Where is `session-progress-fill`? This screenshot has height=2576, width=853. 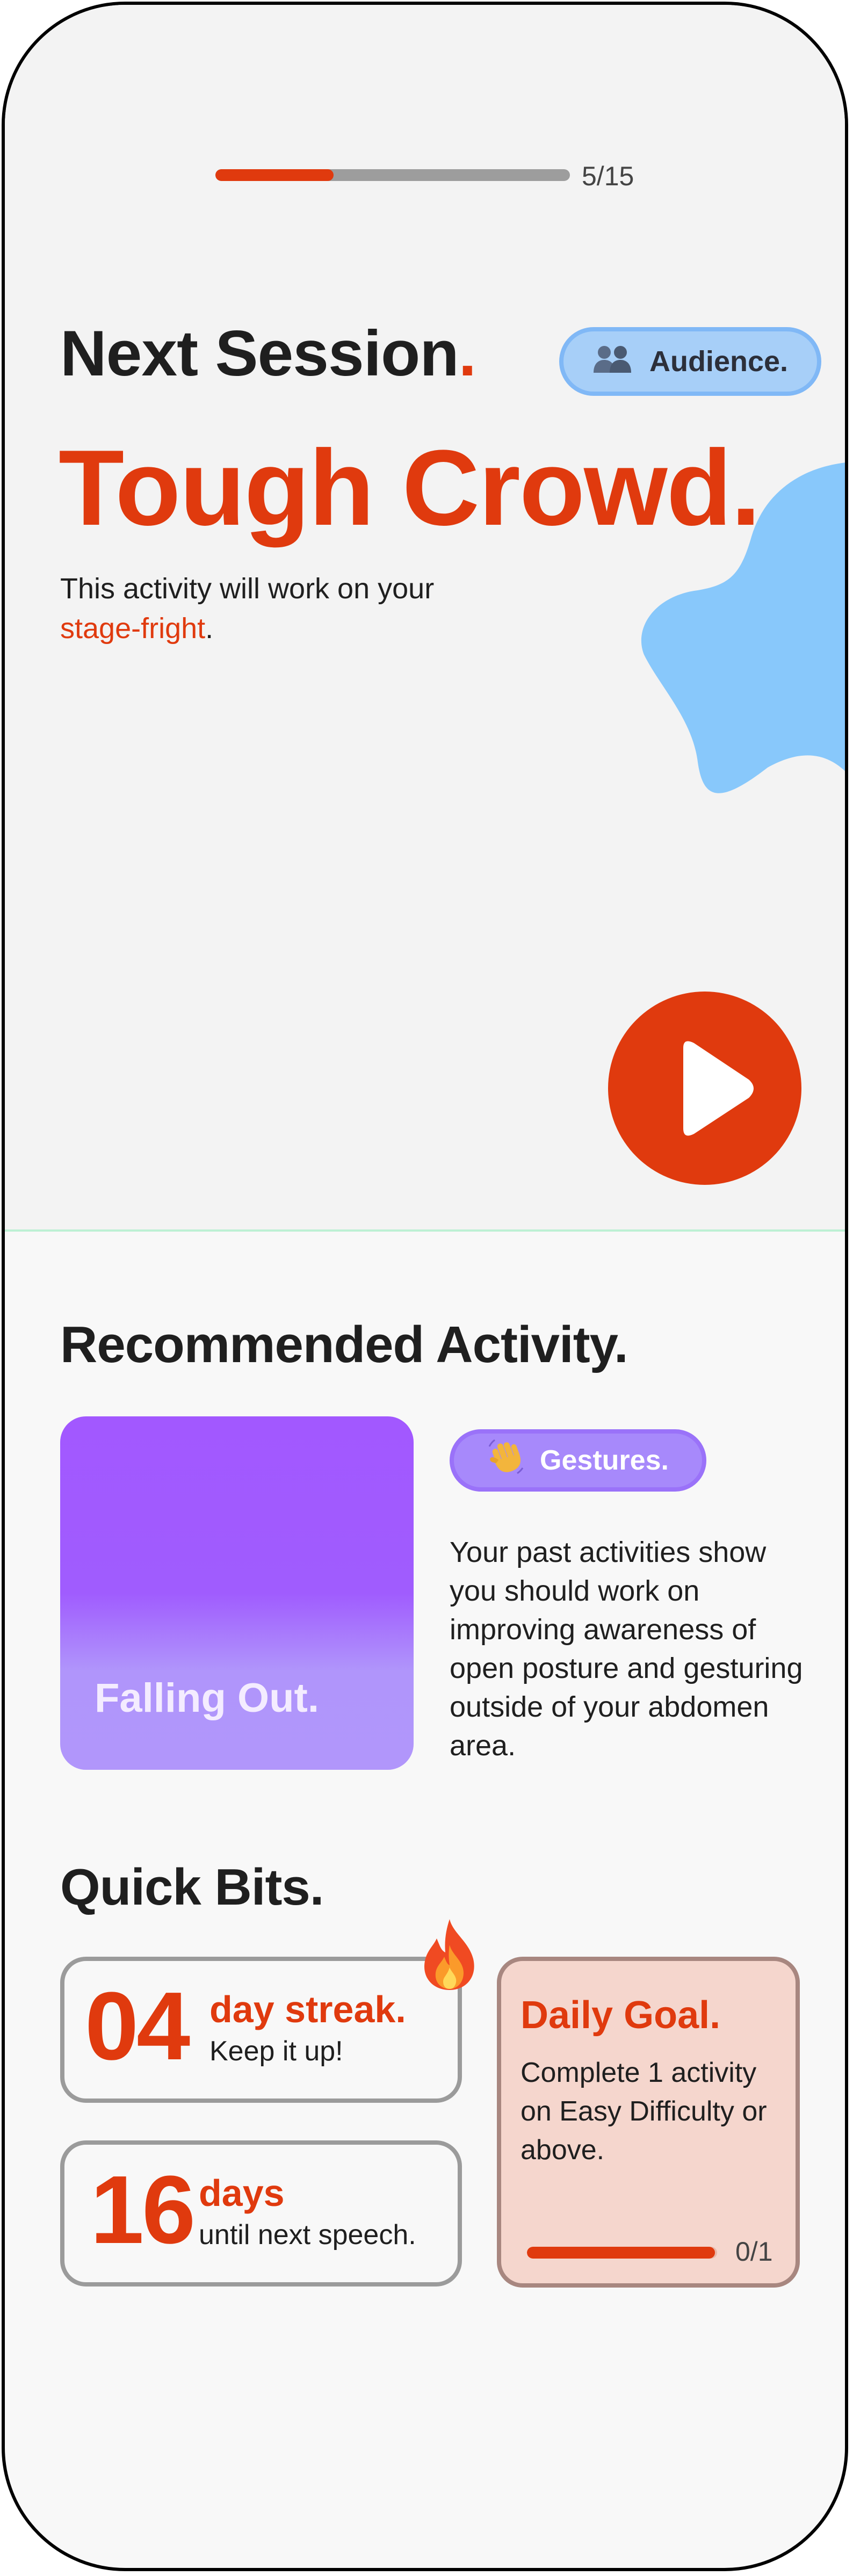 session-progress-fill is located at coordinates (274, 175).